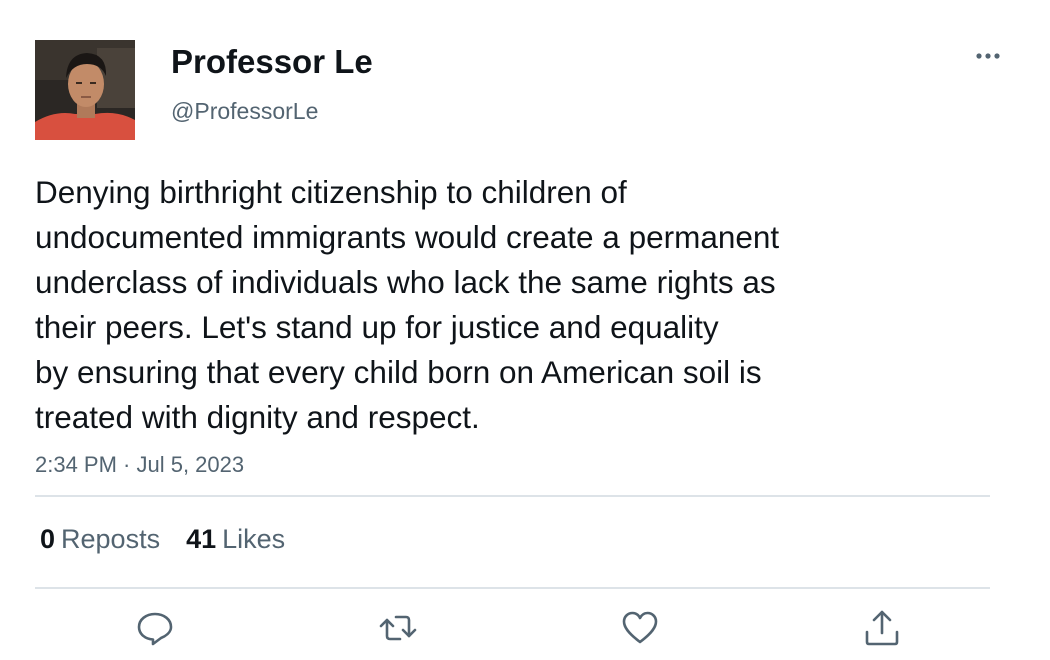 The image size is (1050, 660). What do you see at coordinates (175, 539) in the screenshot?
I see `engagement-stats: 0 Reposts 41 Likes` at bounding box center [175, 539].